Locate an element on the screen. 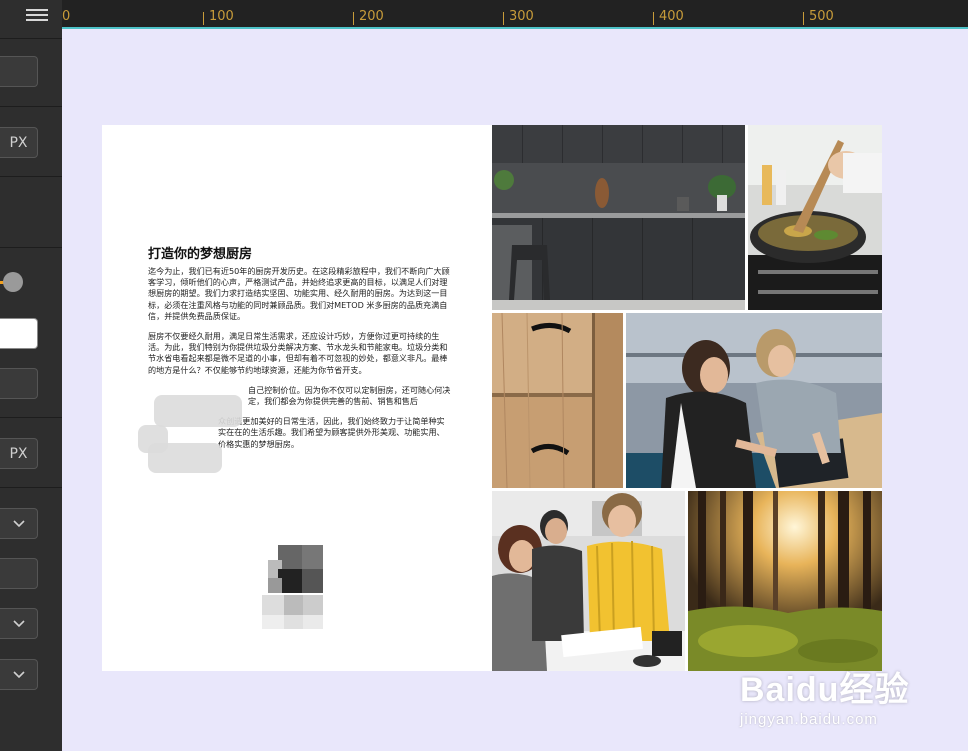 This screenshot has width=968, height=751. unit-select-top: PX is located at coordinates (19, 142).